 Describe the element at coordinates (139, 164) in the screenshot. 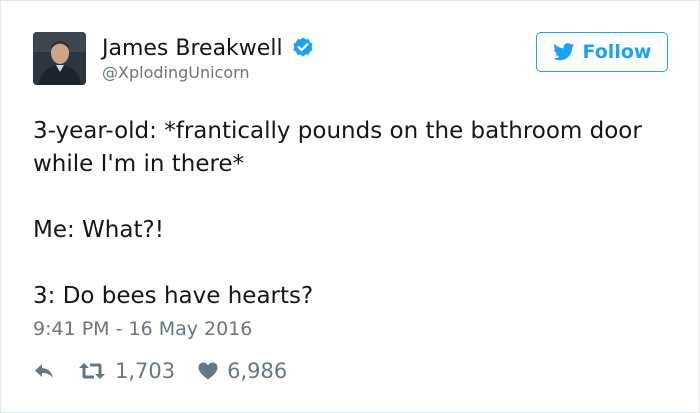

I see `tweet-line: while I'm in there*` at that location.